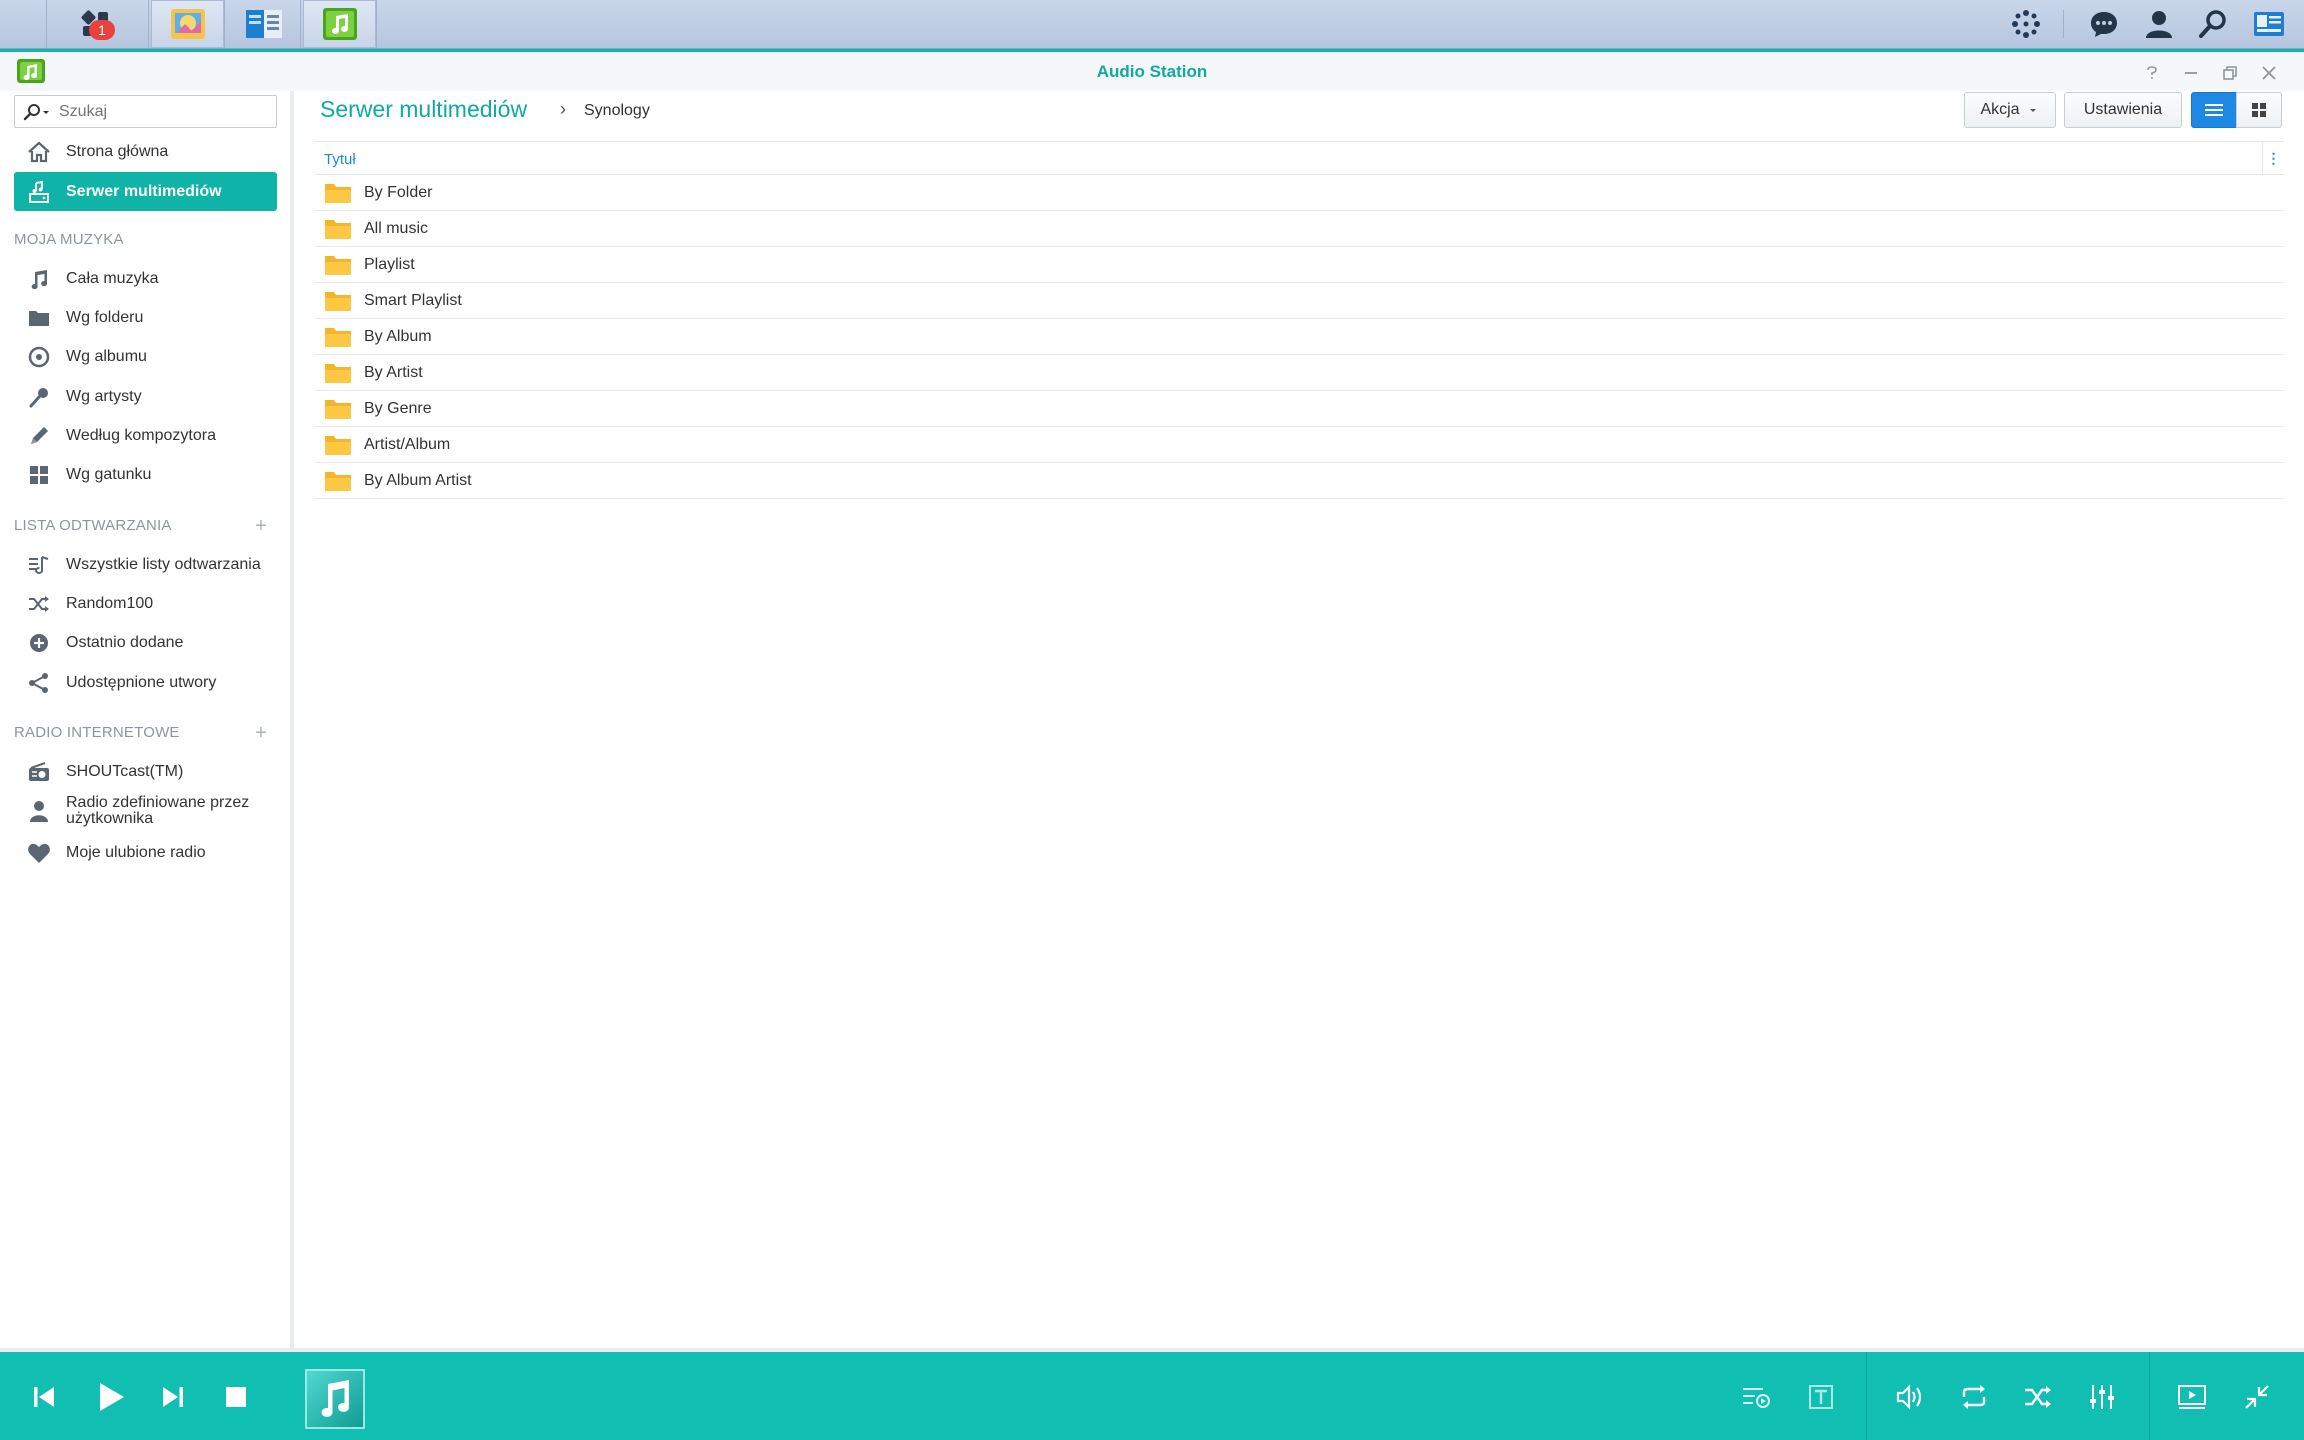  What do you see at coordinates (104, 396) in the screenshot?
I see `nav-item-label: Wg artysty` at bounding box center [104, 396].